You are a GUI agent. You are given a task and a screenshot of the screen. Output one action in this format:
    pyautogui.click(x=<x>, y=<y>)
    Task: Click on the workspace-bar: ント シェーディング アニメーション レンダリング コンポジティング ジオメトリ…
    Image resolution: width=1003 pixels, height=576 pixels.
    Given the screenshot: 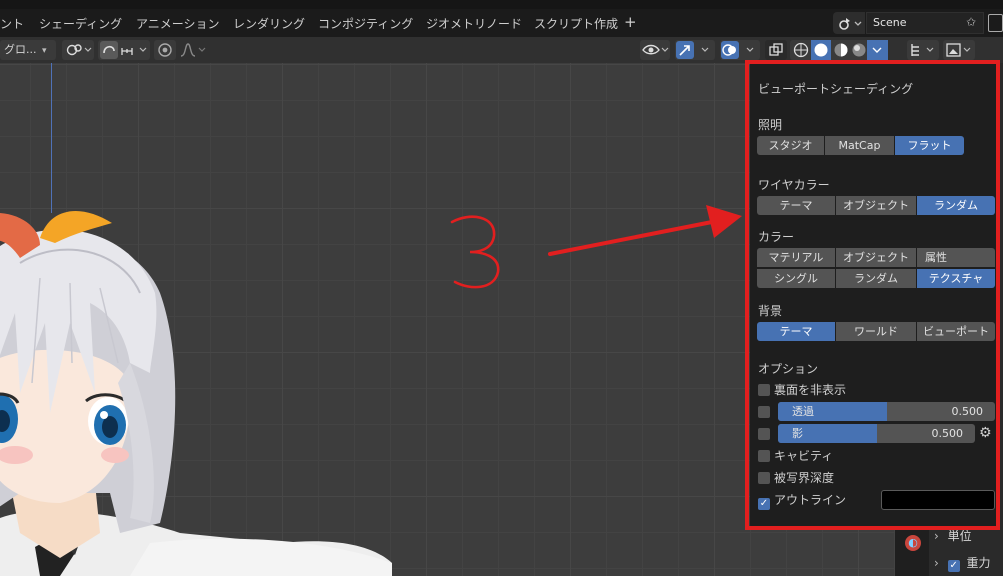 What is the action you would take?
    pyautogui.click(x=501, y=18)
    